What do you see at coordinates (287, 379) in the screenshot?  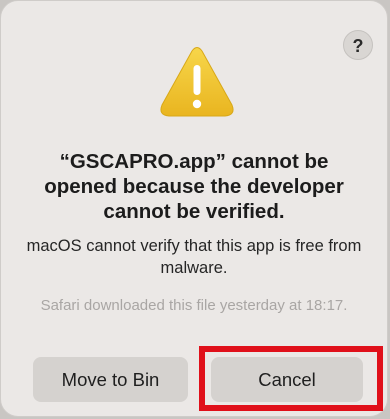 I see `cancel-button: Cancel` at bounding box center [287, 379].